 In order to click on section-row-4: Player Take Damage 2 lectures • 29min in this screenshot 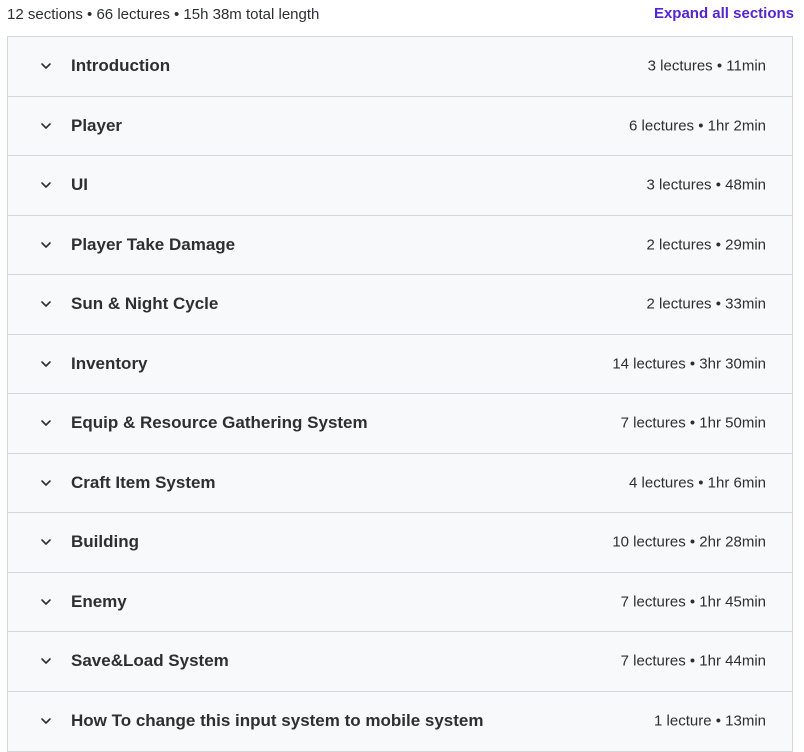, I will do `click(400, 245)`.